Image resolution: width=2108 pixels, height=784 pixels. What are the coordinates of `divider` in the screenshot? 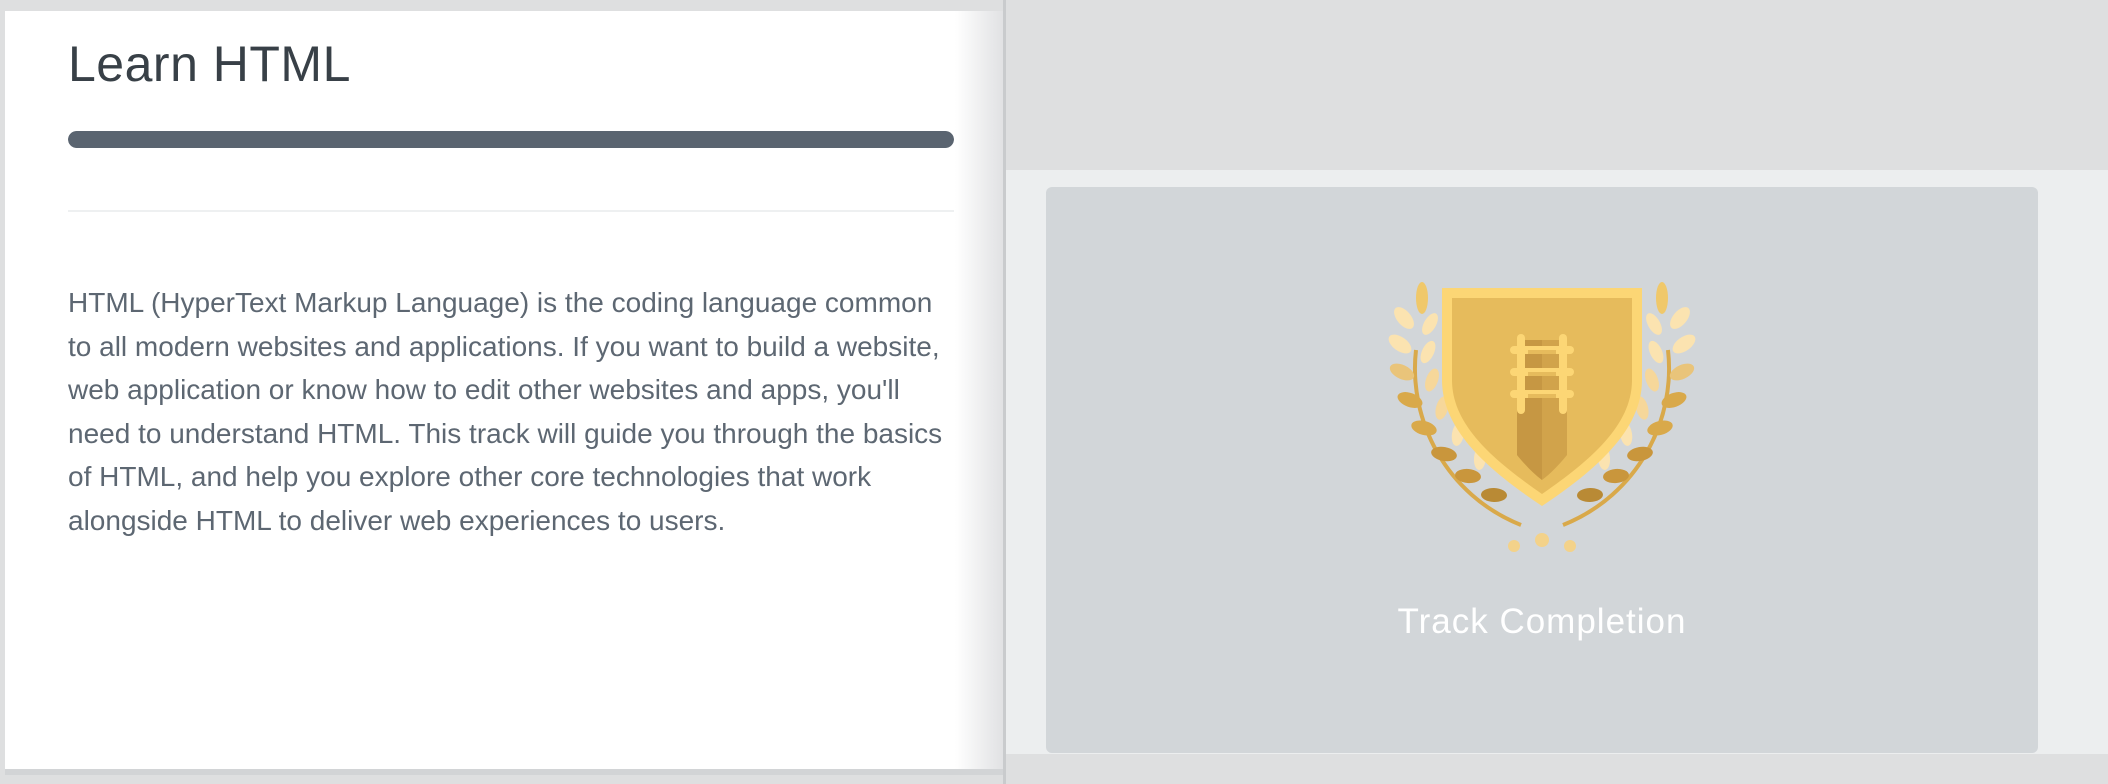 It's located at (511, 211).